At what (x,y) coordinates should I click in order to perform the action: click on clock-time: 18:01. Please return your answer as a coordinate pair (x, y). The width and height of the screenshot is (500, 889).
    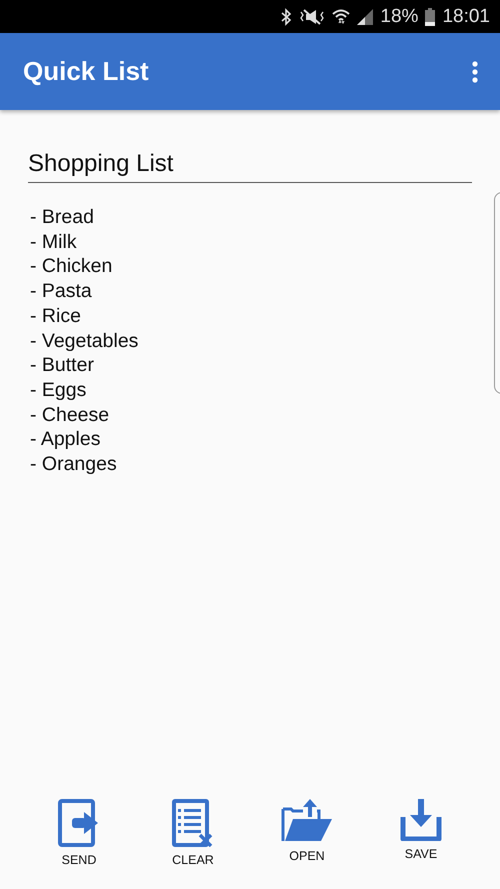
    Looking at the image, I should click on (466, 17).